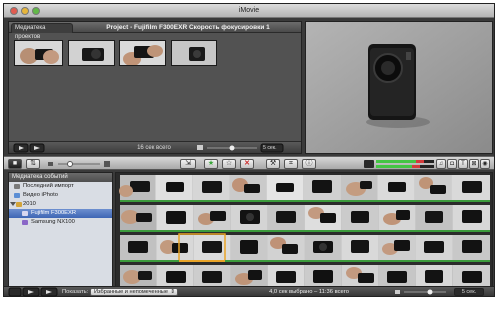 The image size is (500, 320). I want to click on swap-events-projects-button: ⇅, so click(33, 164).